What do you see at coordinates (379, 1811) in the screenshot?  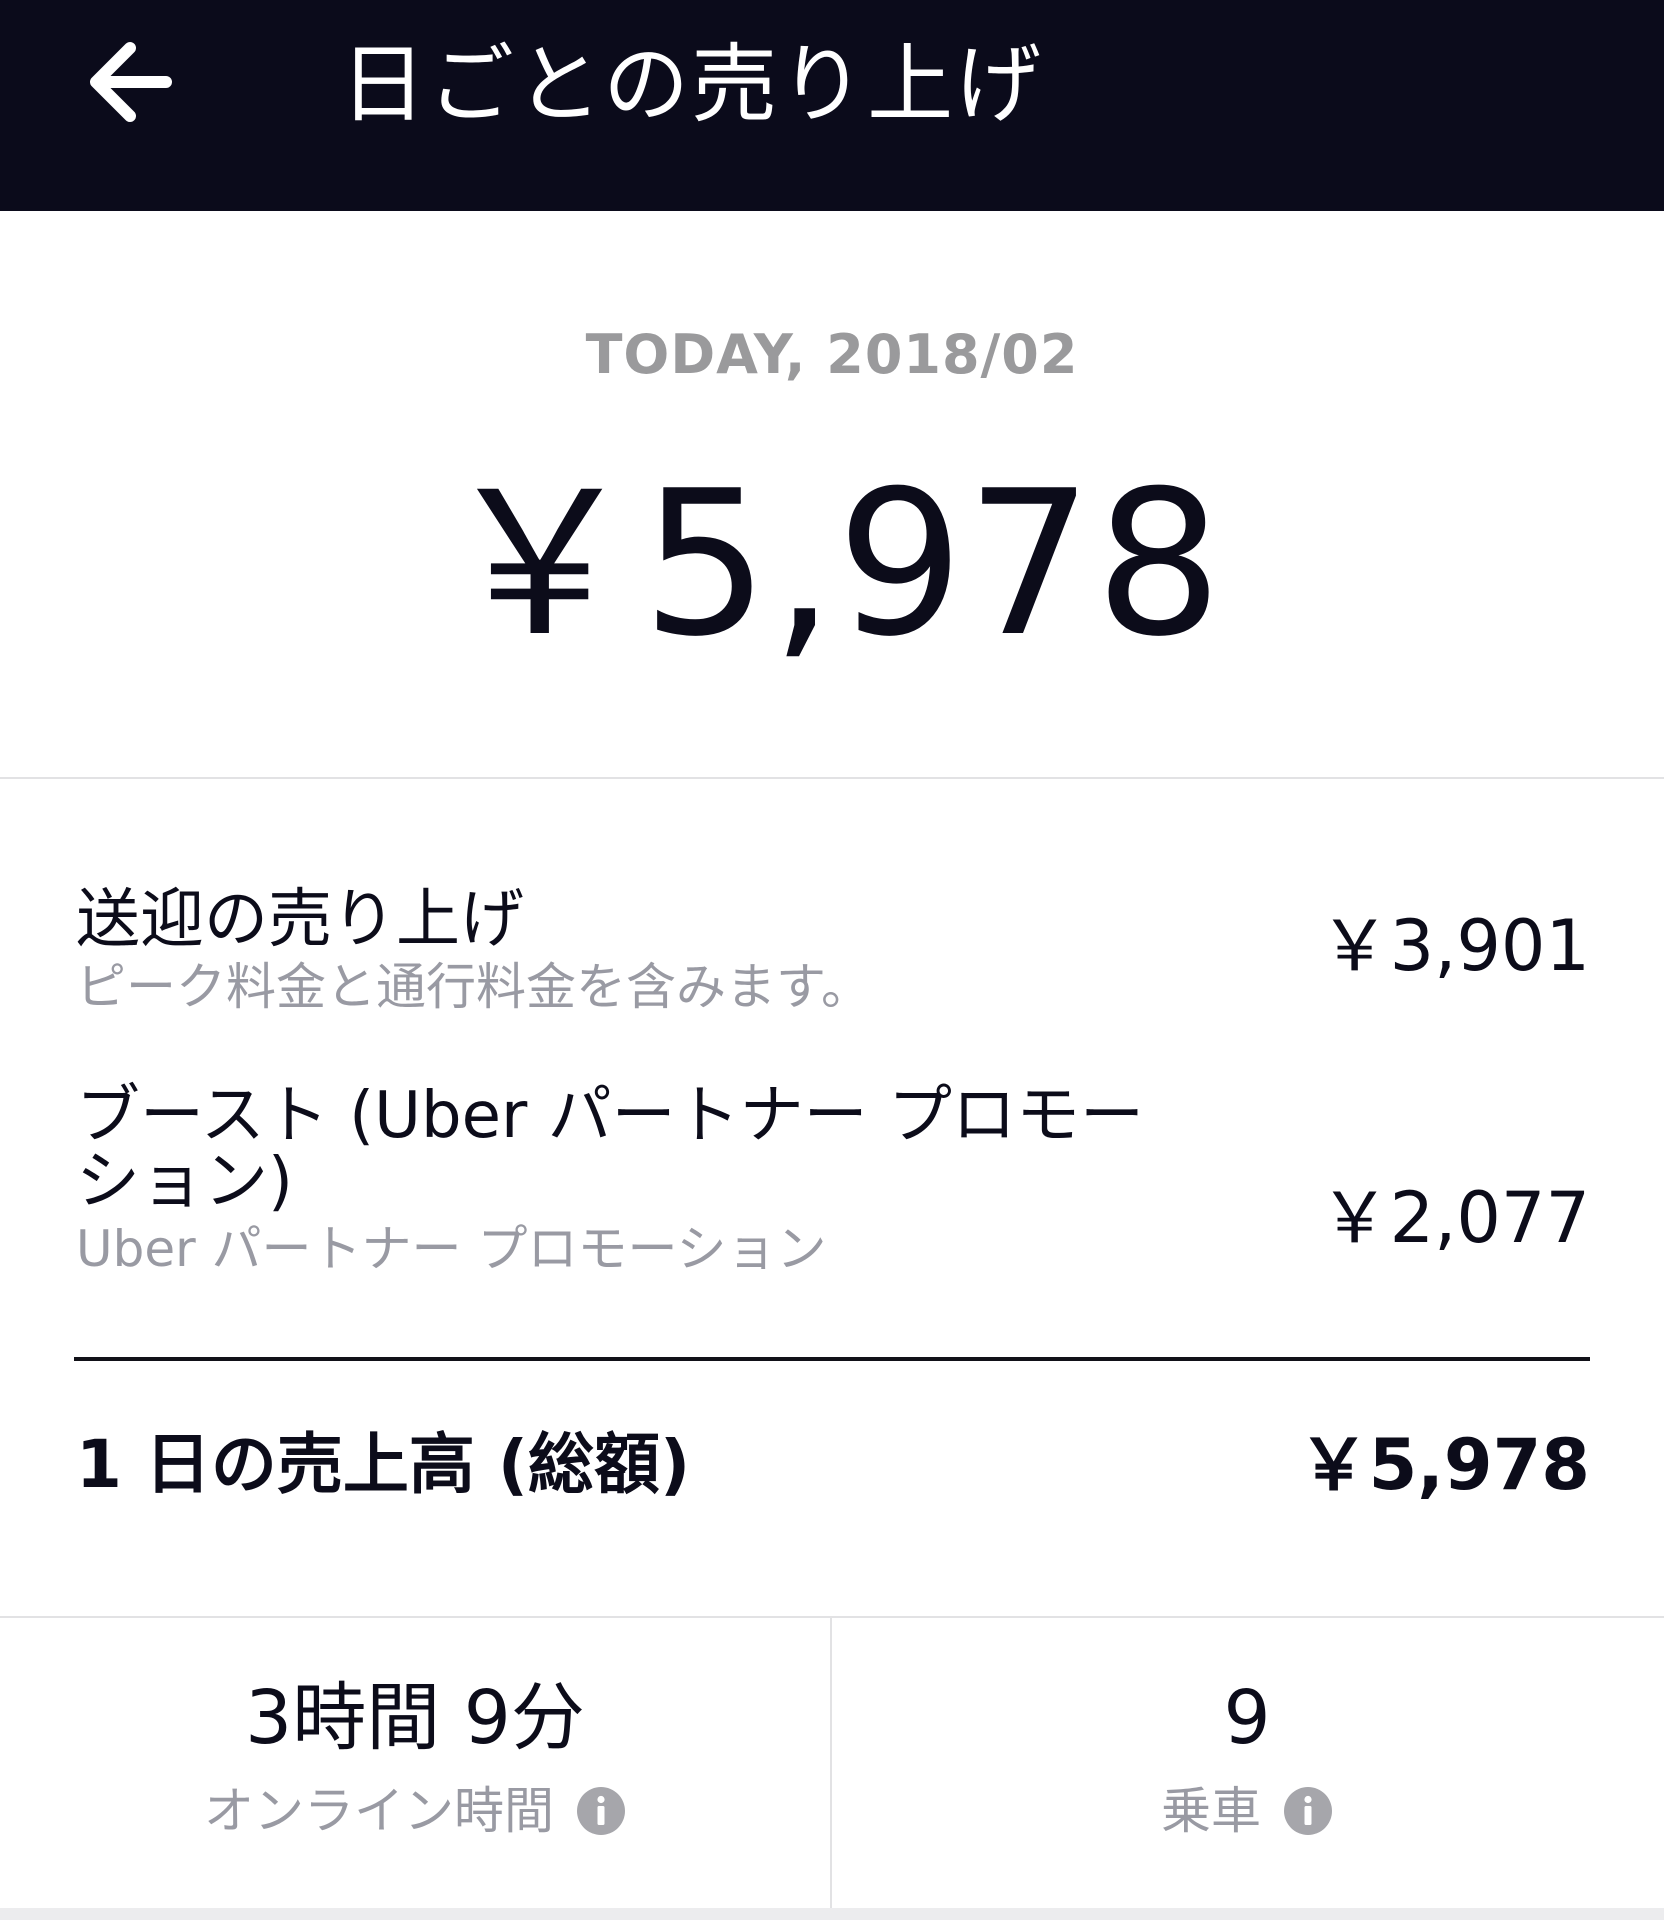 I see `online-time-label: オンライン時間` at bounding box center [379, 1811].